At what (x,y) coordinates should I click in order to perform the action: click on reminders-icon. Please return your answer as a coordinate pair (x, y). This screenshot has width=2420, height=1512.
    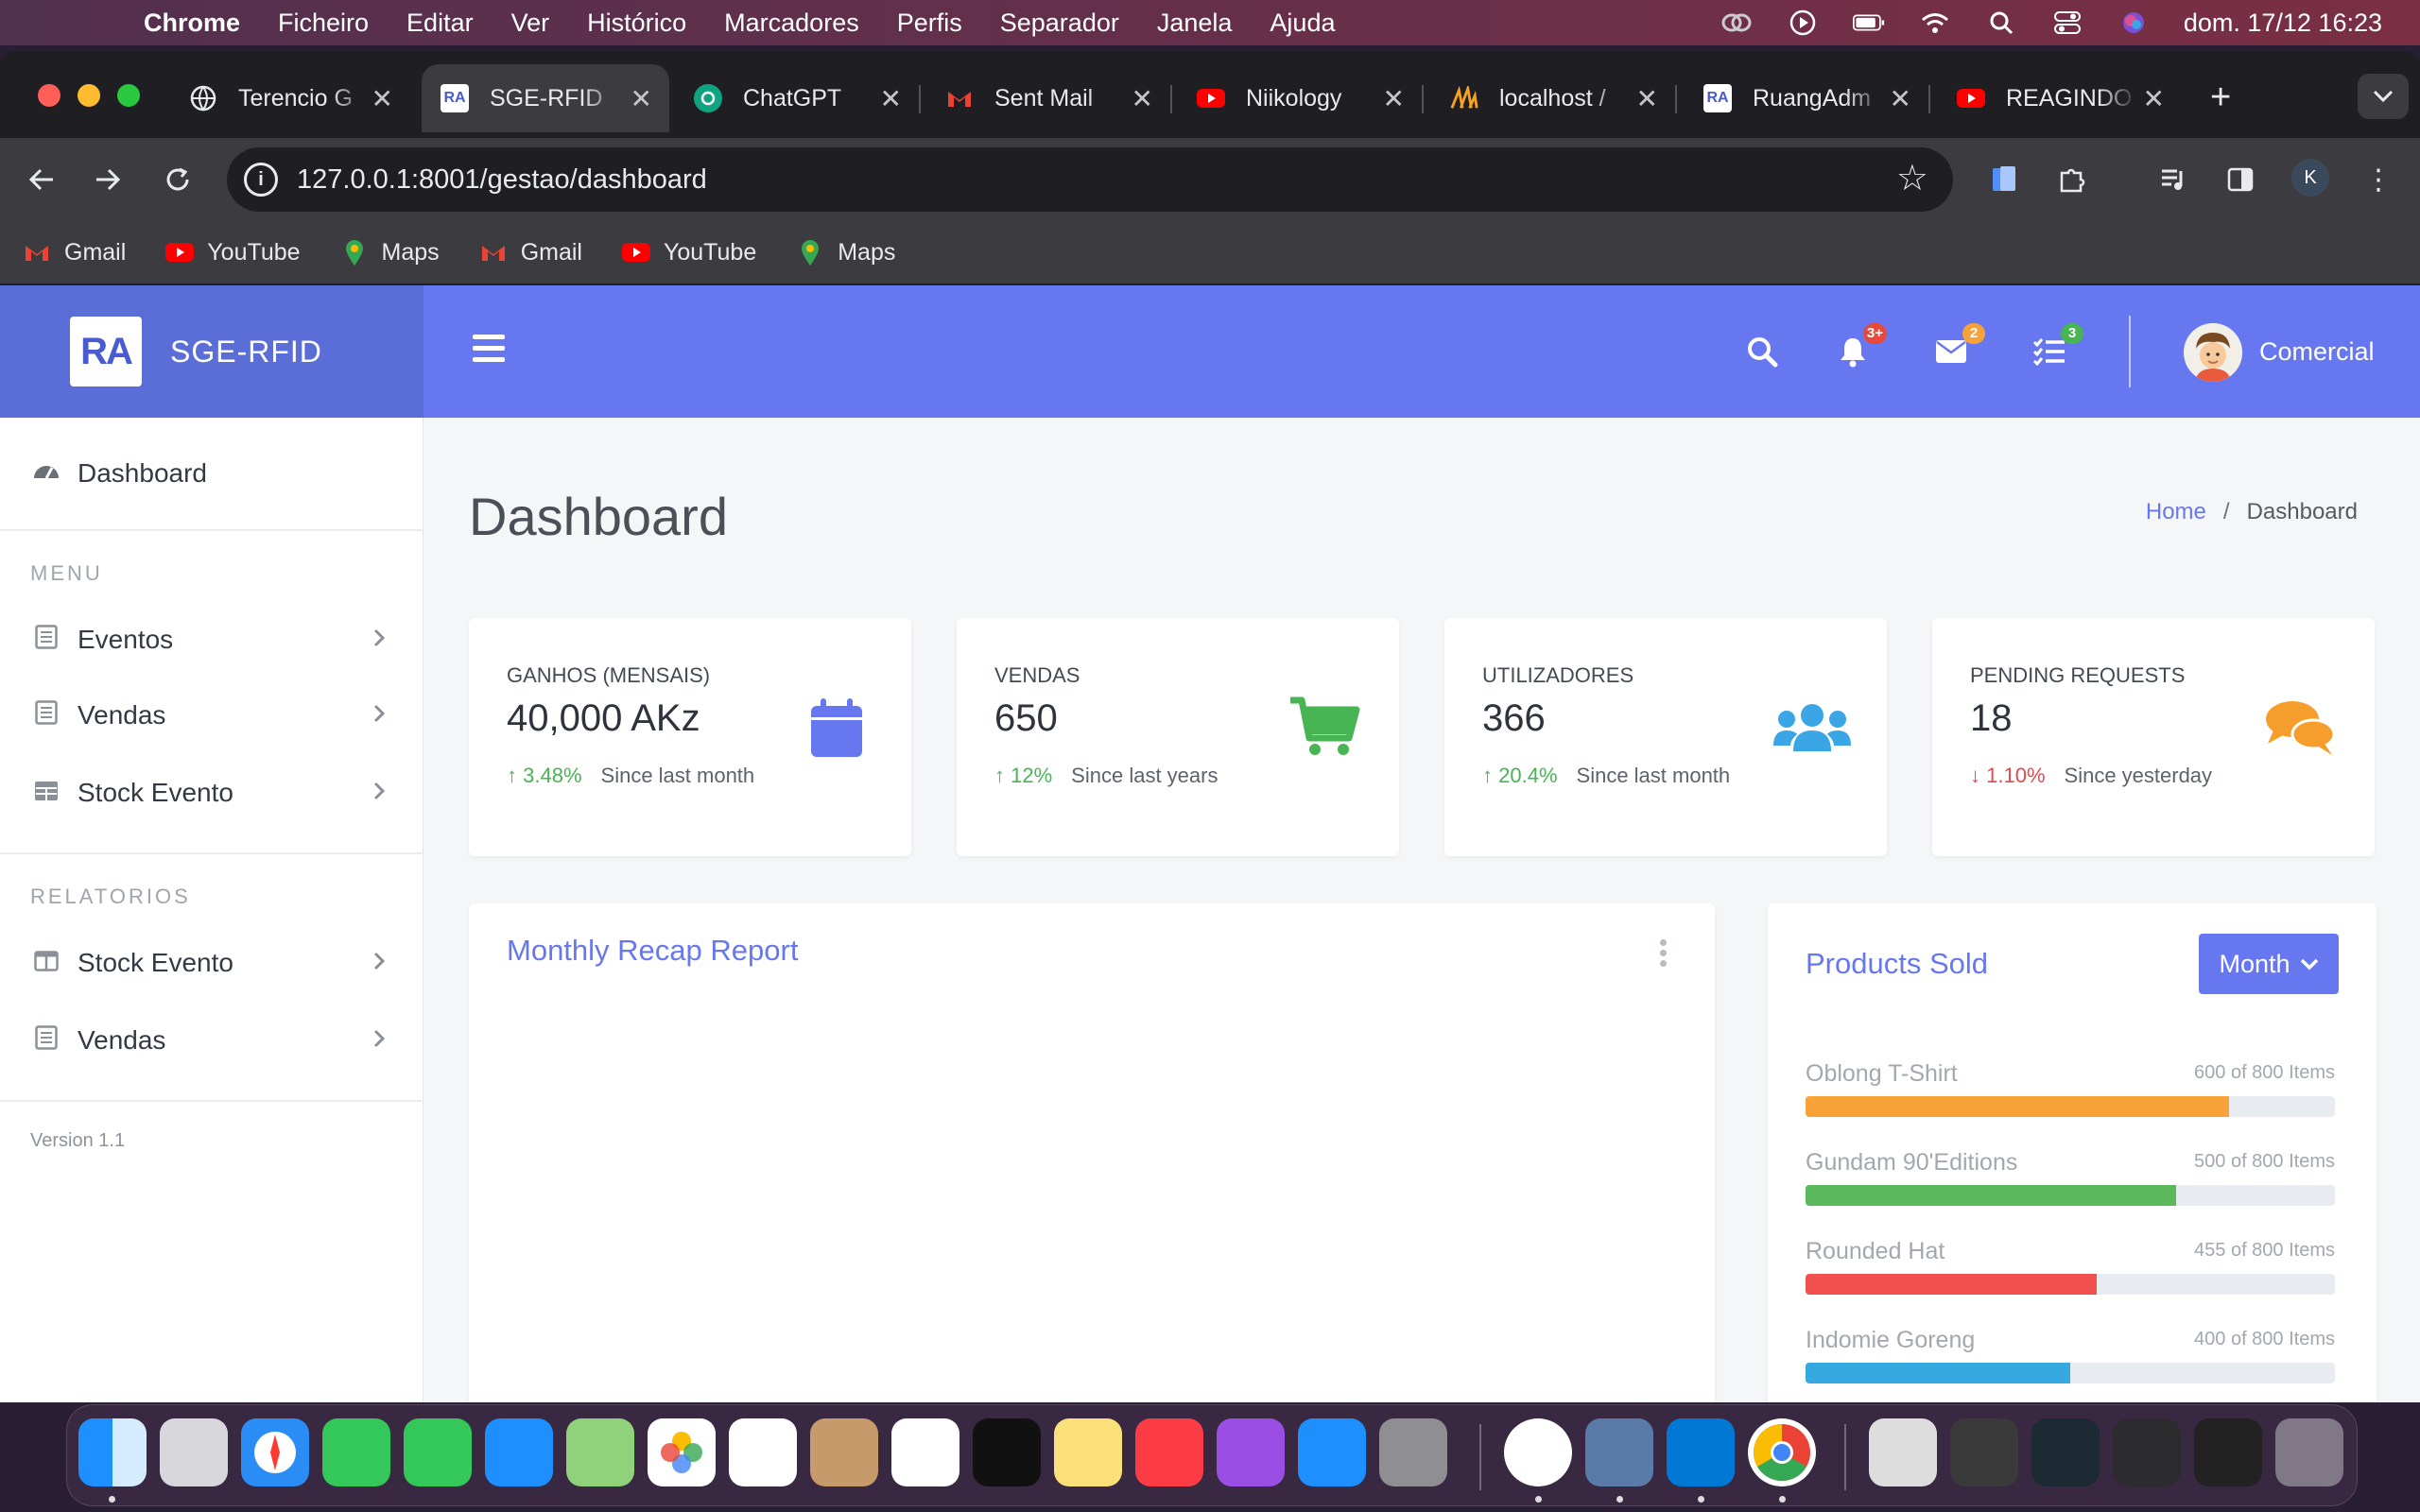
    Looking at the image, I should click on (925, 1452).